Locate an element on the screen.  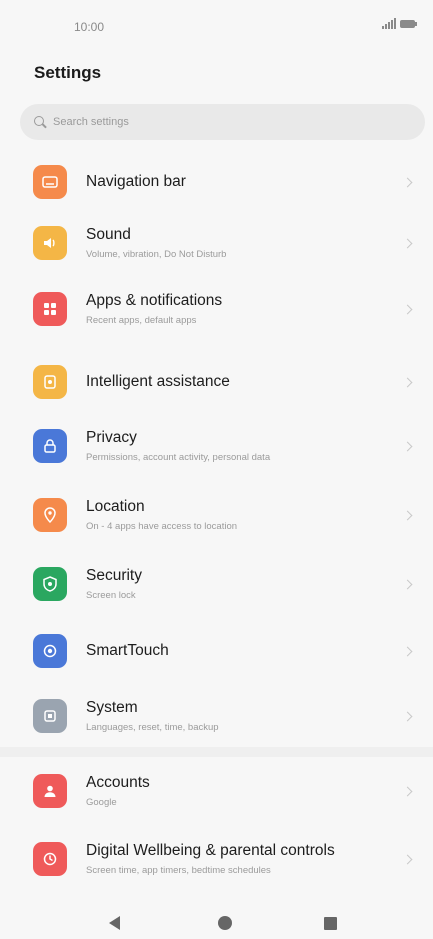
settings-item-subtitle: Languages, reset, time, backup is located at coordinates (152, 727).